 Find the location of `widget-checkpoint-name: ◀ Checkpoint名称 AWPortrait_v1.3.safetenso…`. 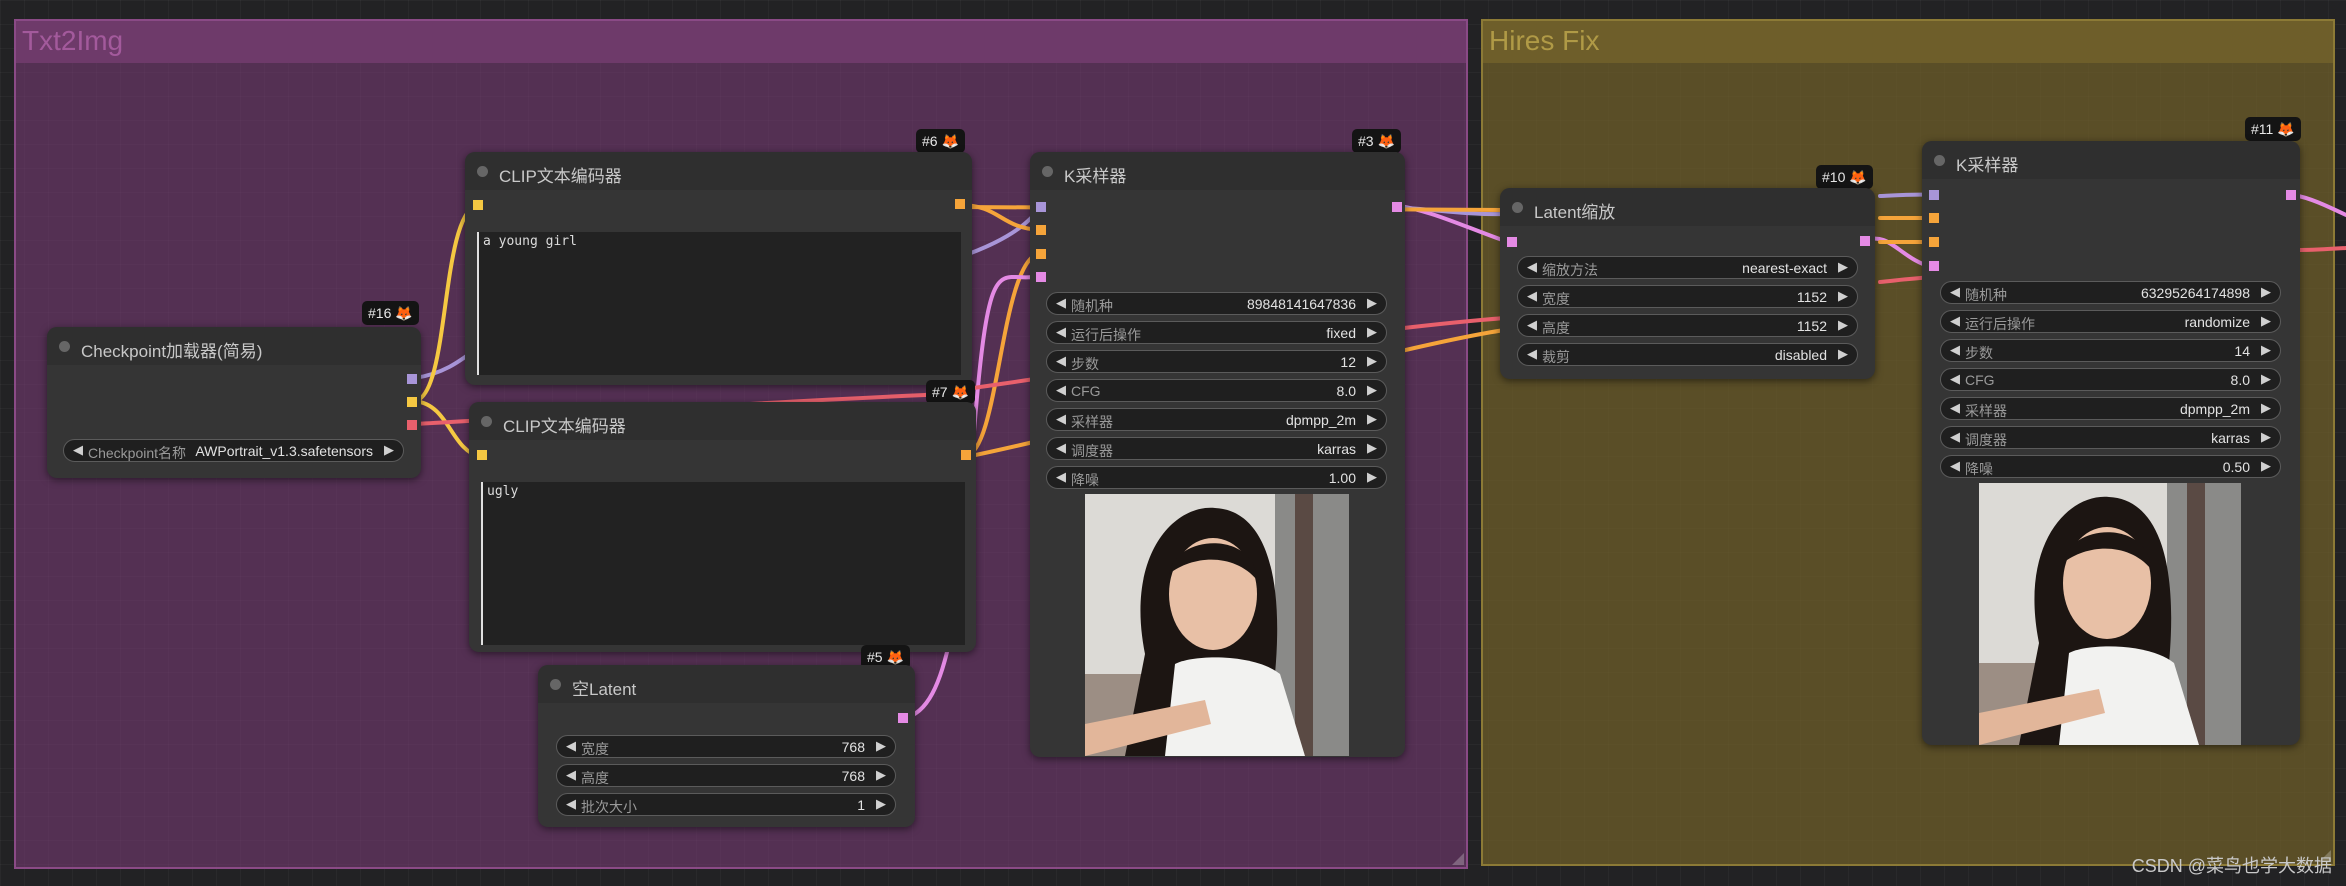

widget-checkpoint-name: ◀ Checkpoint名称 AWPortrait_v1.3.safetenso… is located at coordinates (233, 450).